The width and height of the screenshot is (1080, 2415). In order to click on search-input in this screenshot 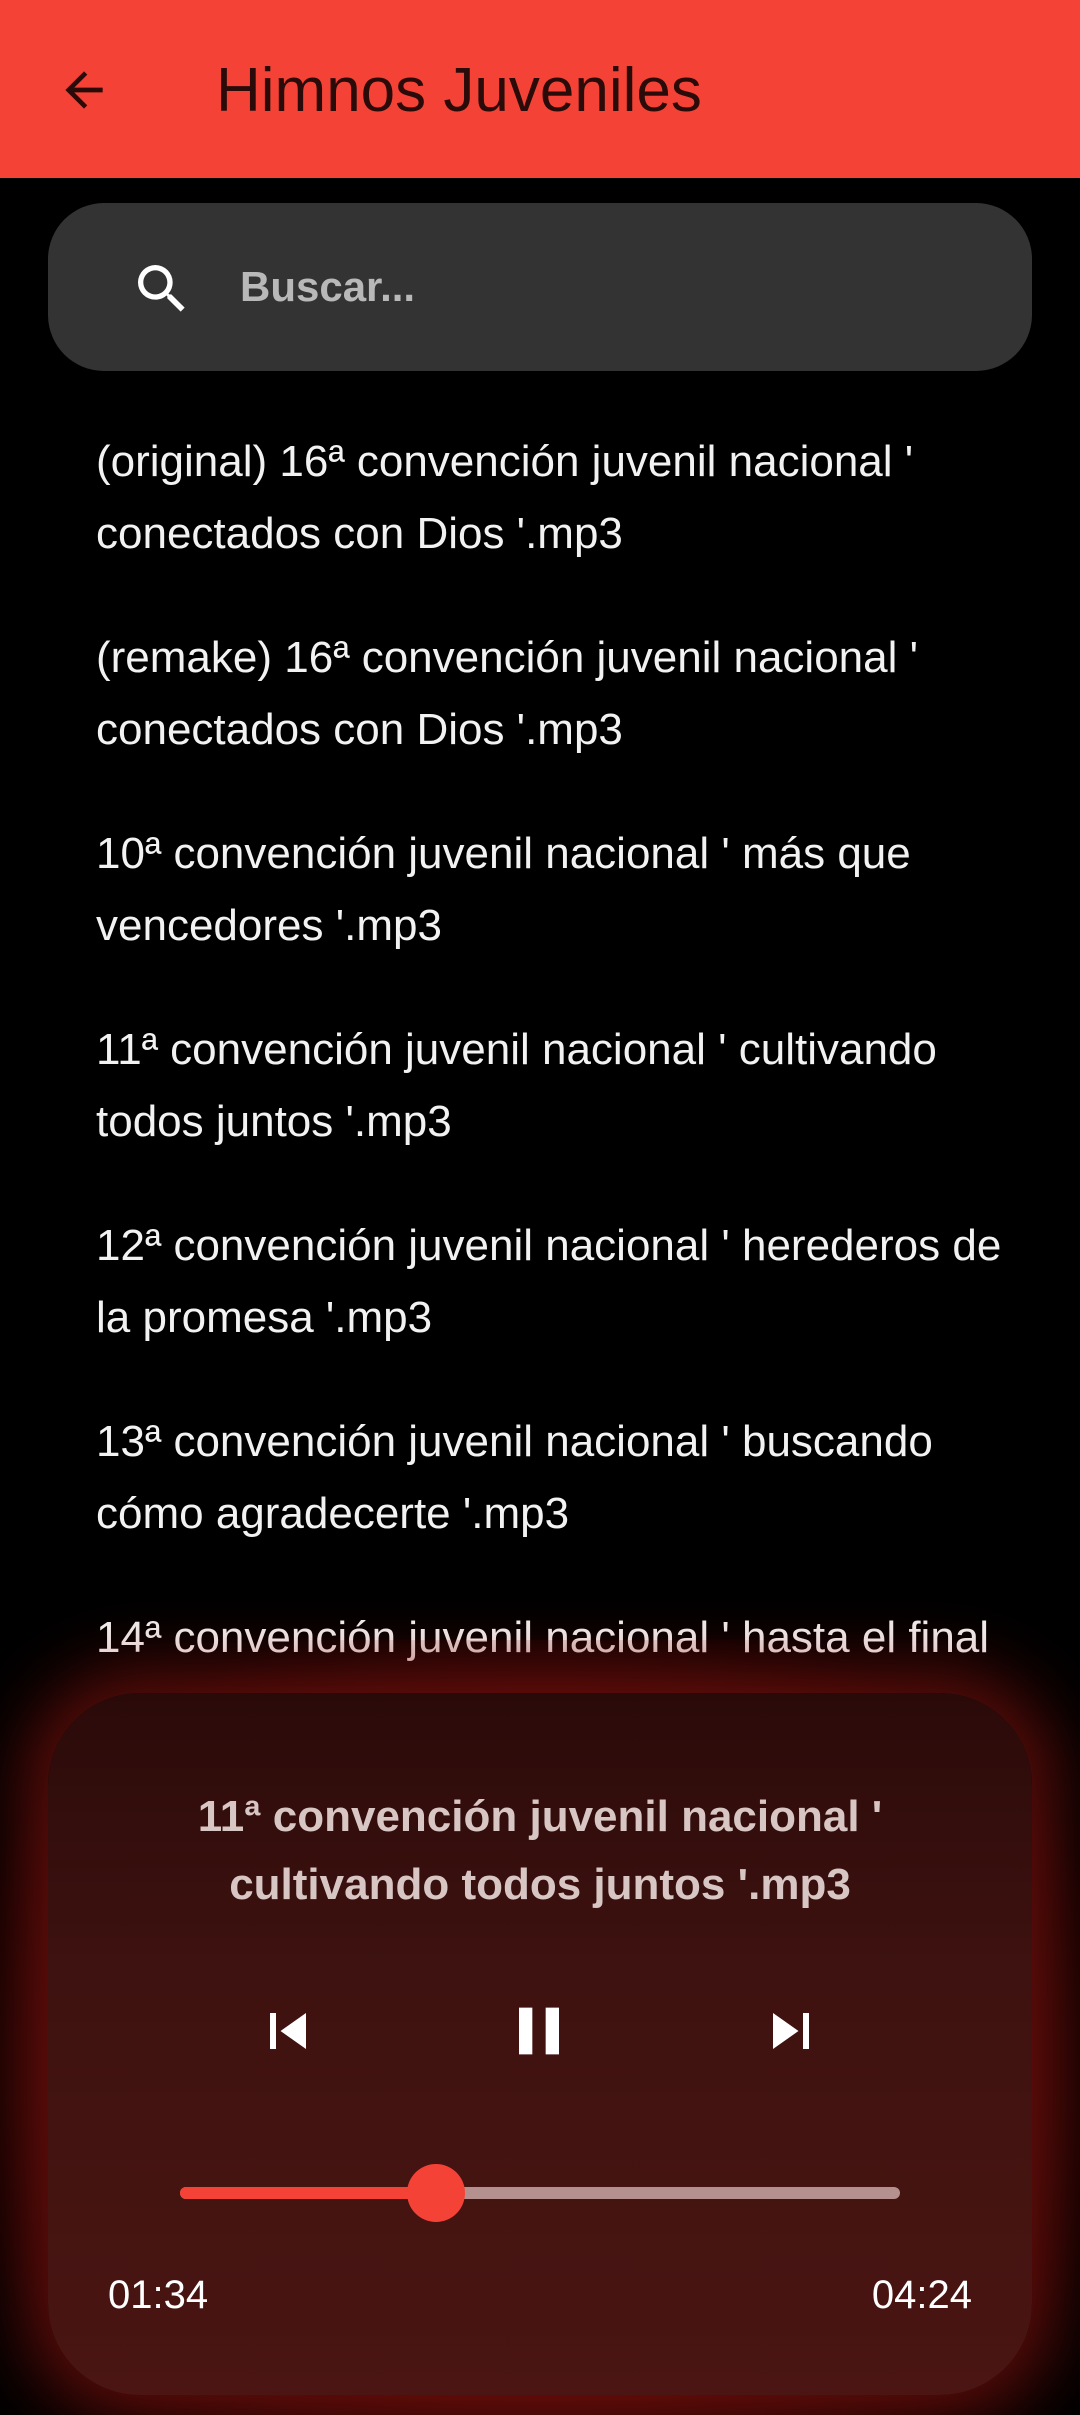, I will do `click(618, 287)`.